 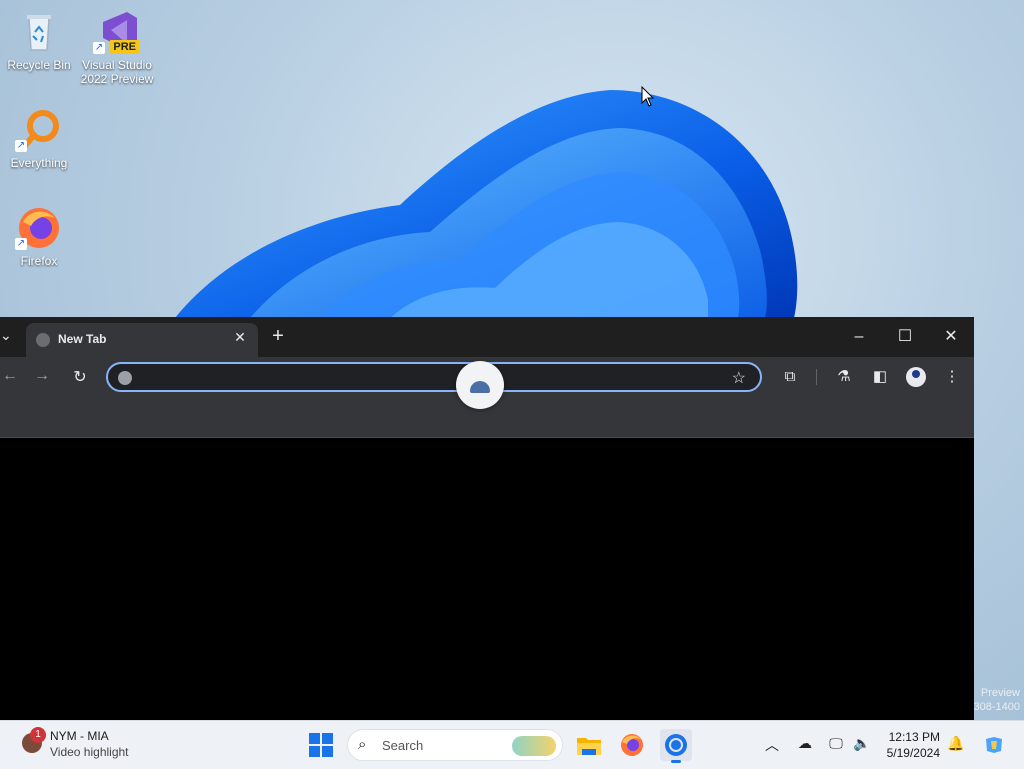 What do you see at coordinates (117, 79) in the screenshot?
I see `desktop-icon-label: 2022 Preview` at bounding box center [117, 79].